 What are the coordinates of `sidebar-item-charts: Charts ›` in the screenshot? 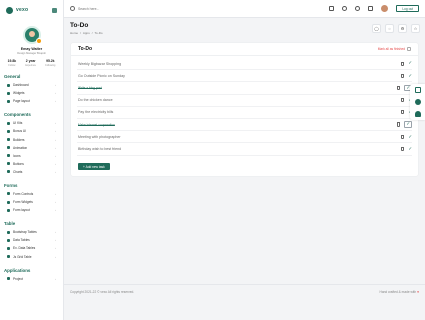 It's located at (31, 172).